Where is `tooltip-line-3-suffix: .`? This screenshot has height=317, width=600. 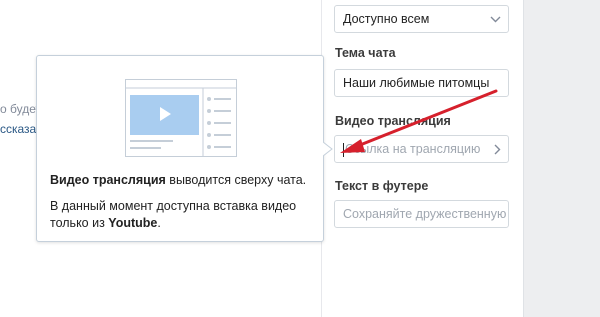
tooltip-line-3-suffix: . is located at coordinates (159, 223).